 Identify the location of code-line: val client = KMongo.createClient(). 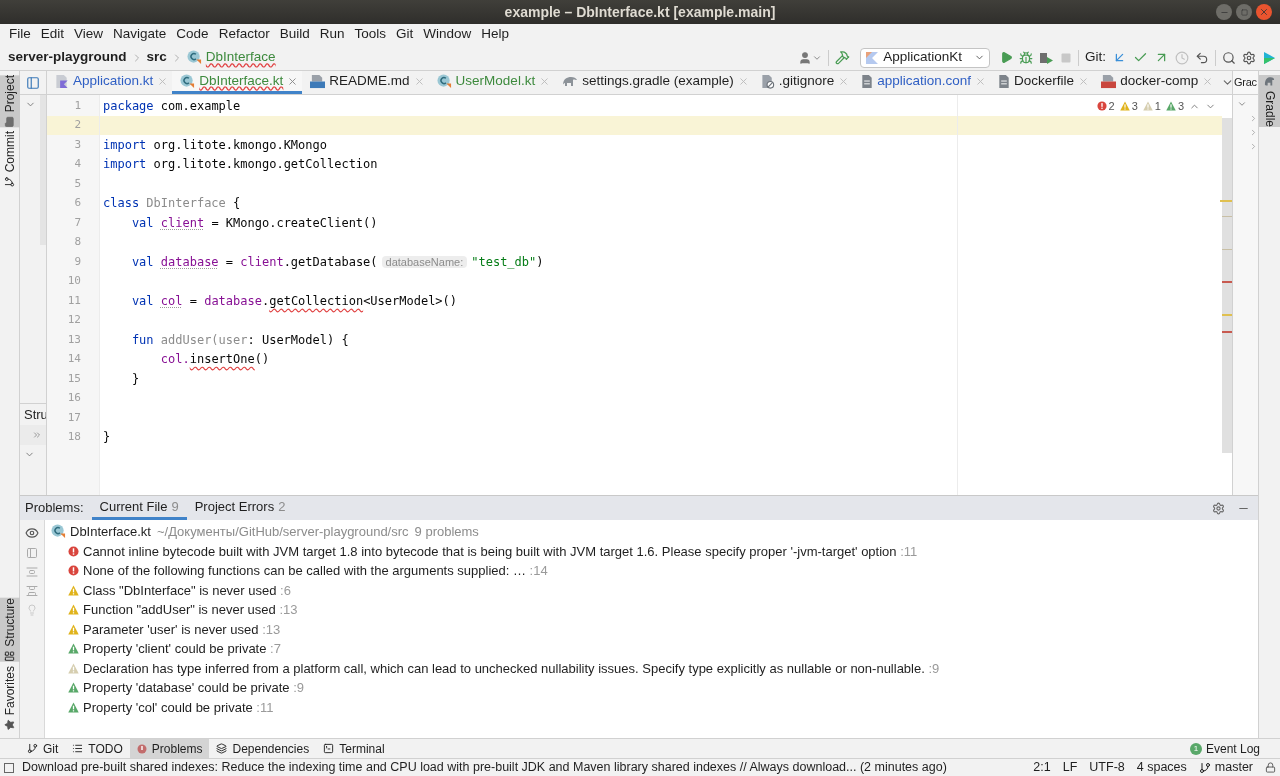
(254, 223).